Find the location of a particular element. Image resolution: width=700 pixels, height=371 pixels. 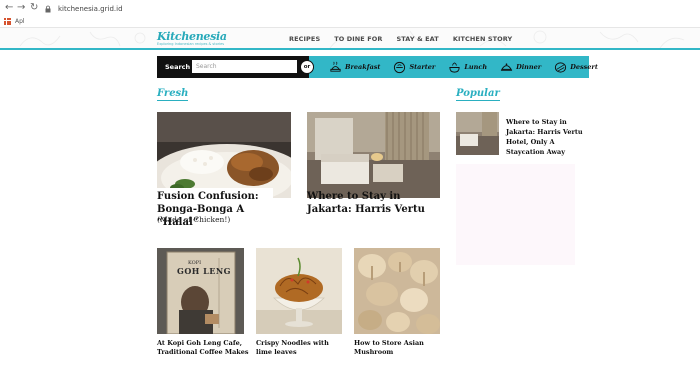

category-label: Dinner is located at coordinates (529, 67).